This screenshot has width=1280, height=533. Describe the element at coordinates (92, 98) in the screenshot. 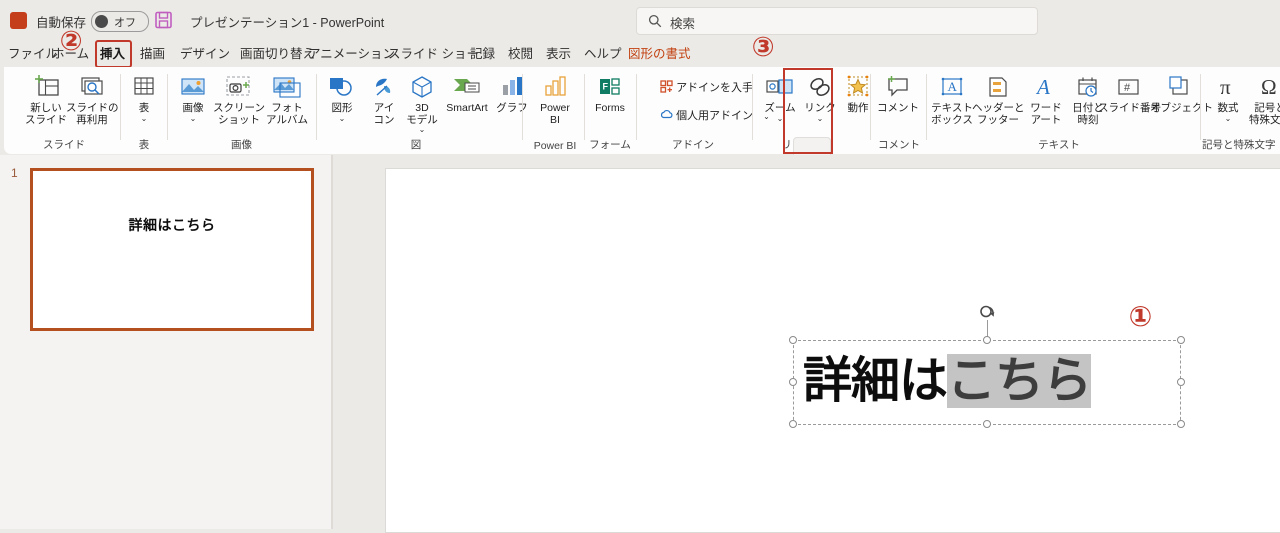

I see `reuse-slides-button: スライドの 再利用` at that location.